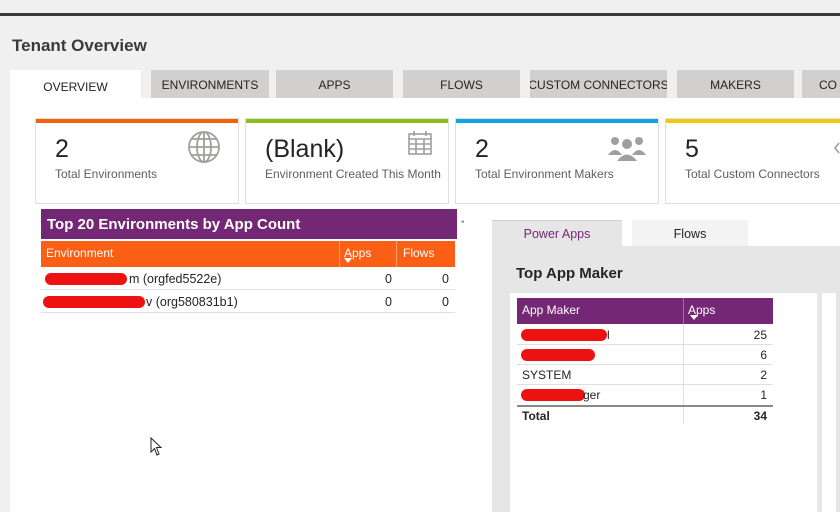 This screenshot has height=512, width=840. What do you see at coordinates (79, 253) in the screenshot?
I see `column-header-environment: Environment` at bounding box center [79, 253].